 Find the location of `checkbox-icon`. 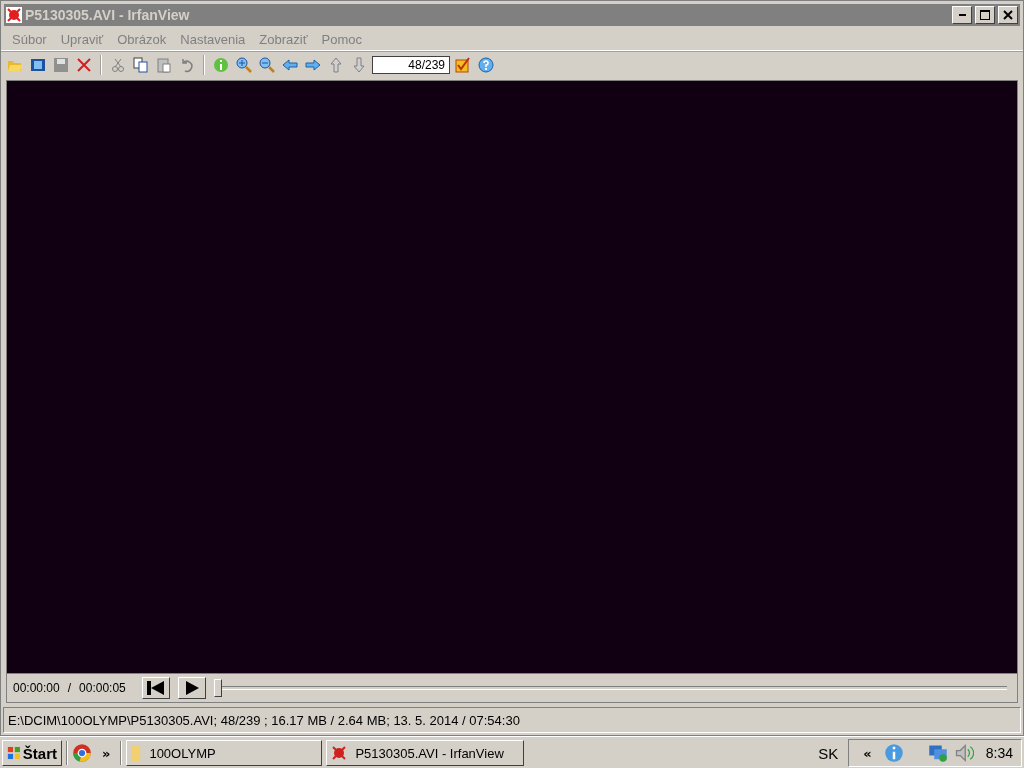

checkbox-icon is located at coordinates (463, 65).